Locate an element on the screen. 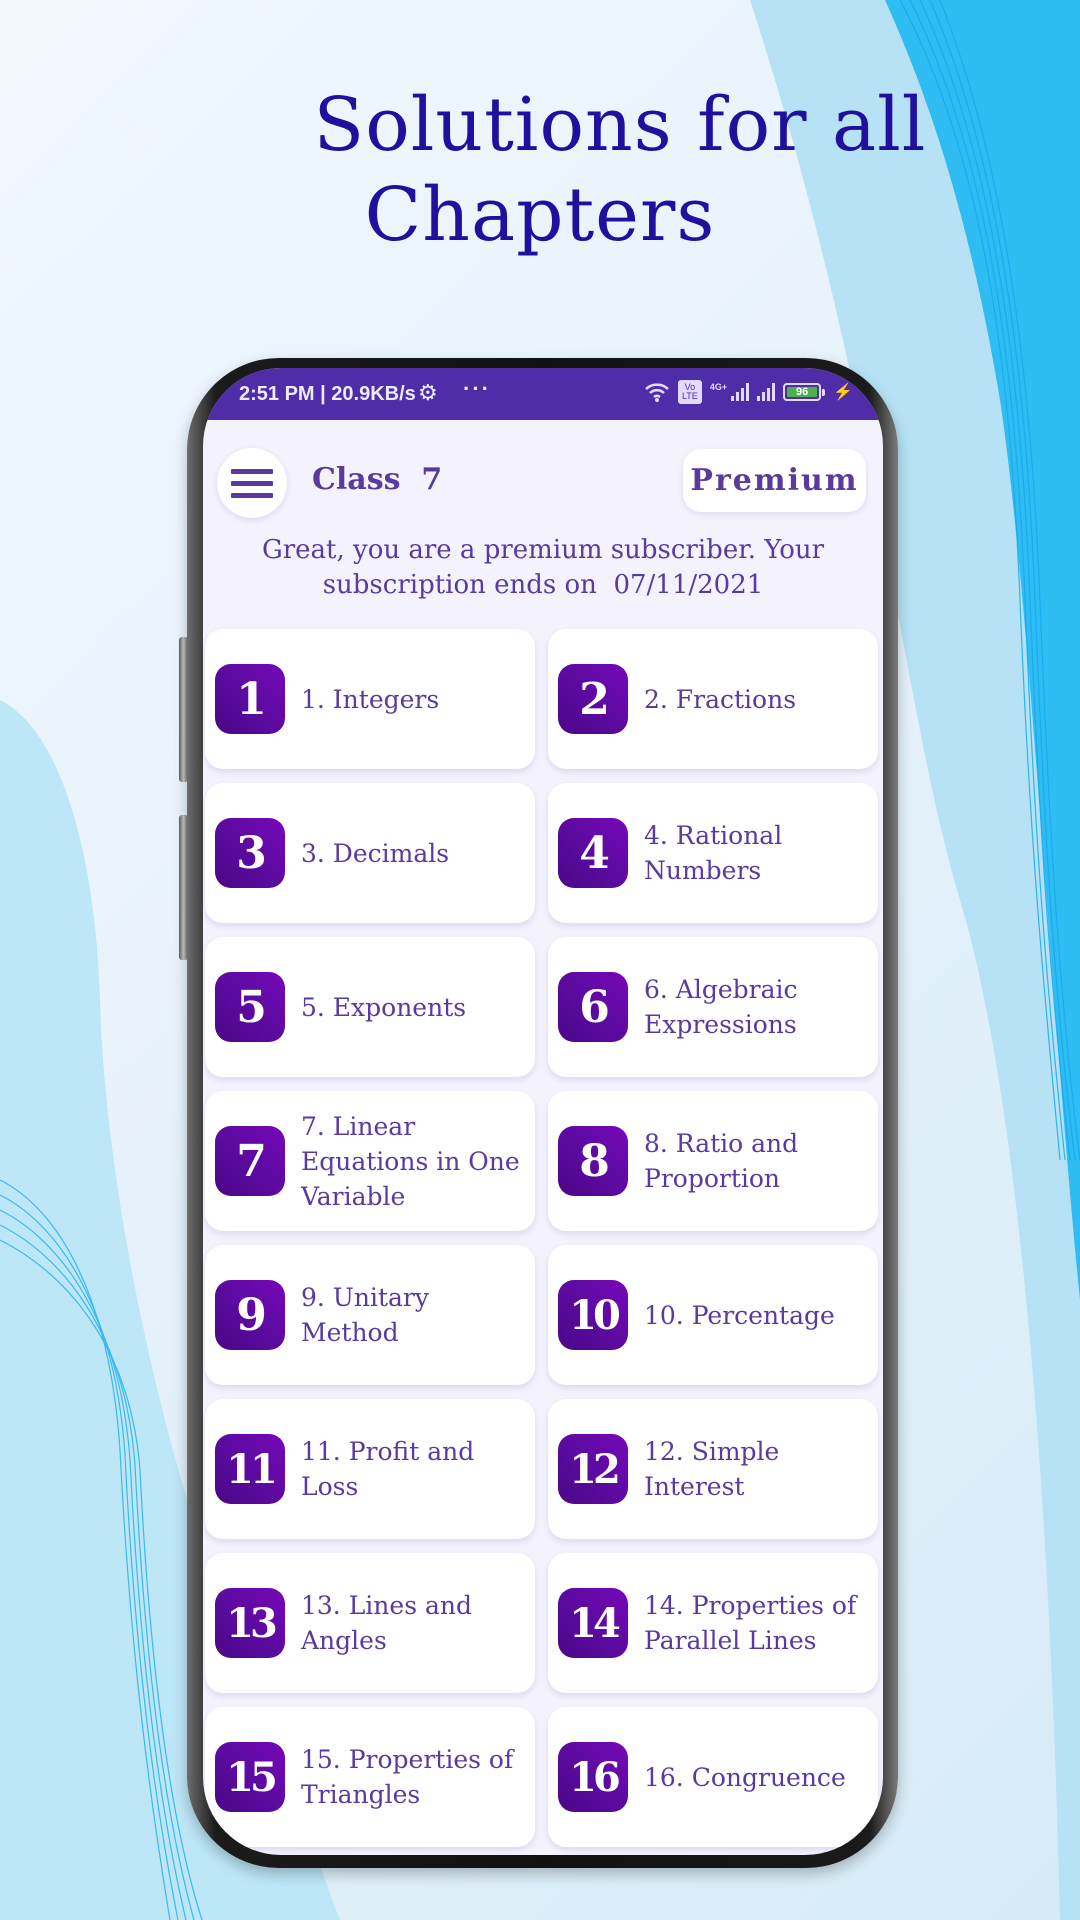 The image size is (1080, 1920). chapter-card: 16 16. Congruence is located at coordinates (713, 1777).